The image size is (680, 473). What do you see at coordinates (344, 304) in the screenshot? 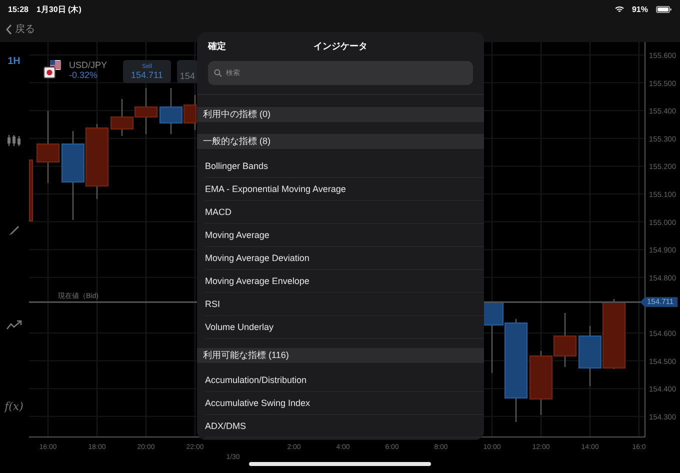
I see `indicator-item: RSI` at bounding box center [344, 304].